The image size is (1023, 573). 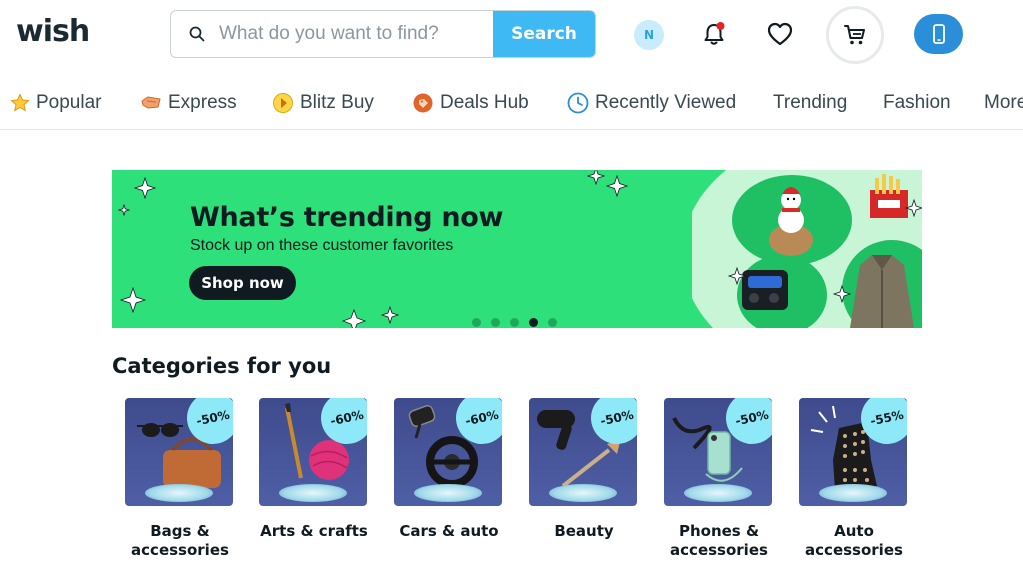 I want to click on nav-item-more: More, so click(x=1003, y=103).